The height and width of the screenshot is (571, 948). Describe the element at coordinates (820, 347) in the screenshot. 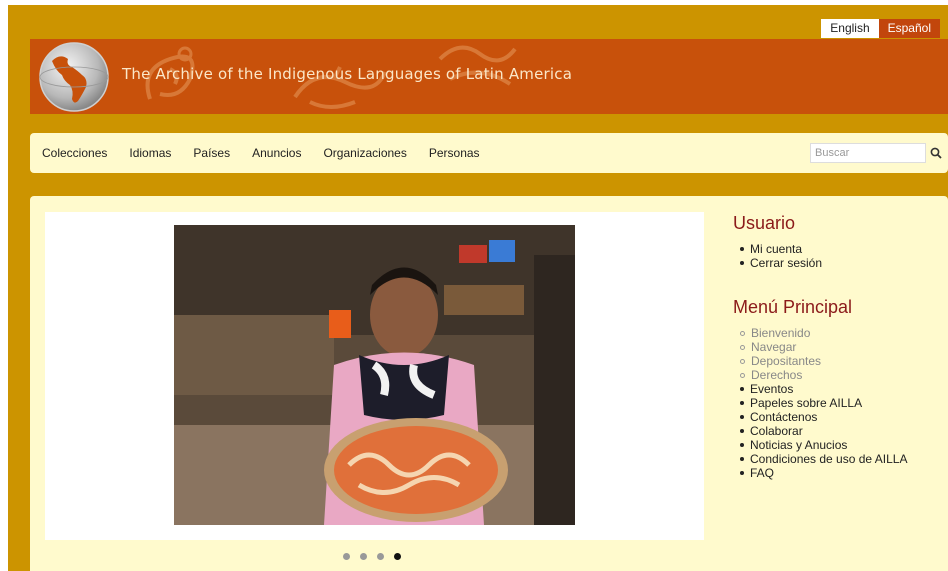

I see `menu-item-navegar: Navegar` at that location.